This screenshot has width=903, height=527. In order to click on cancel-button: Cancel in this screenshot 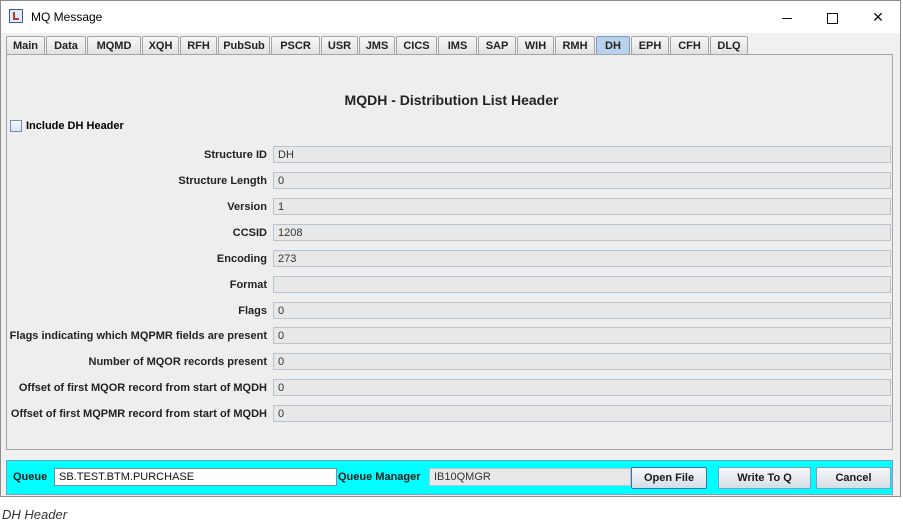, I will do `click(853, 478)`.